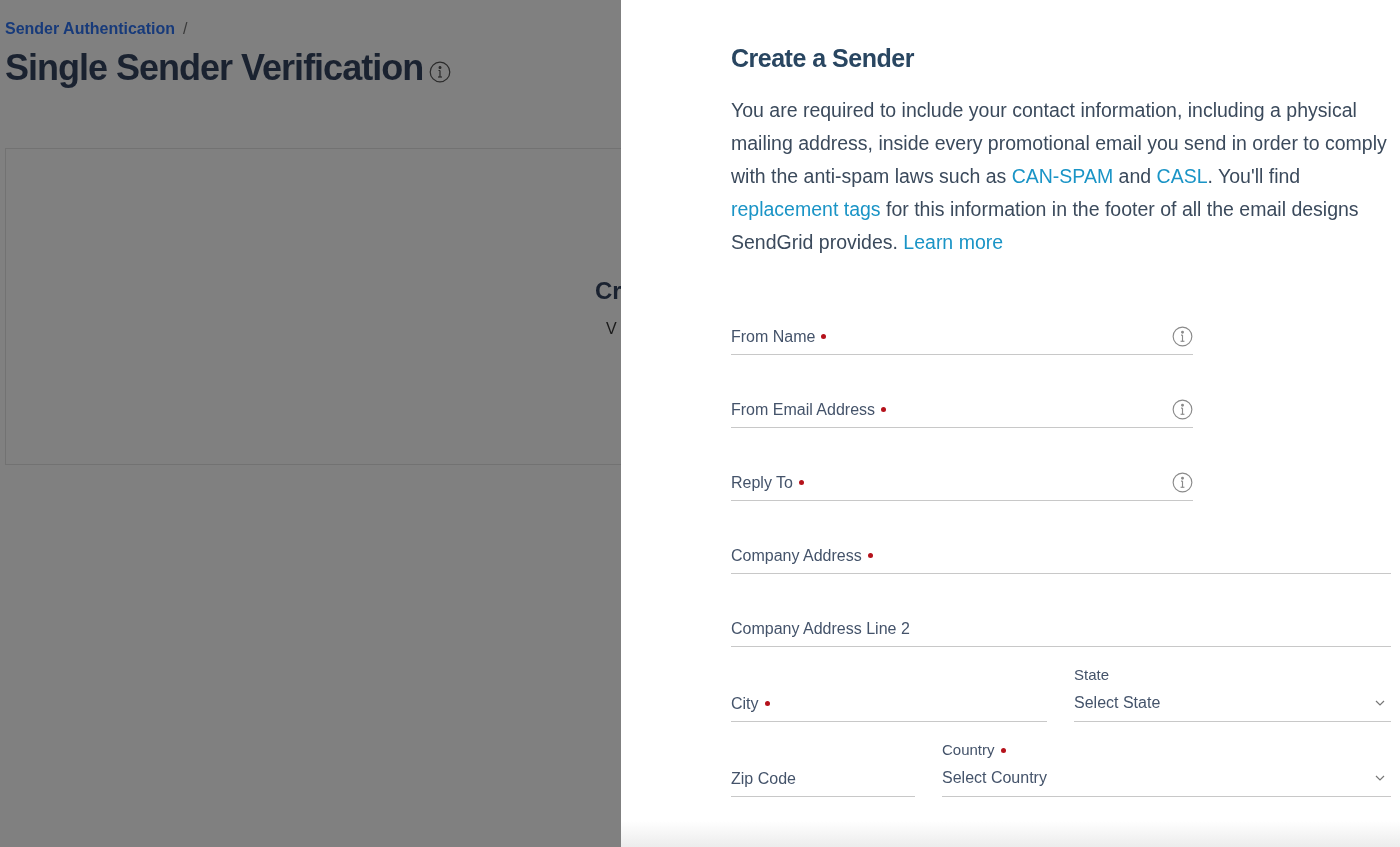 This screenshot has width=1400, height=847. What do you see at coordinates (611, 329) in the screenshot?
I see `card-text: V` at bounding box center [611, 329].